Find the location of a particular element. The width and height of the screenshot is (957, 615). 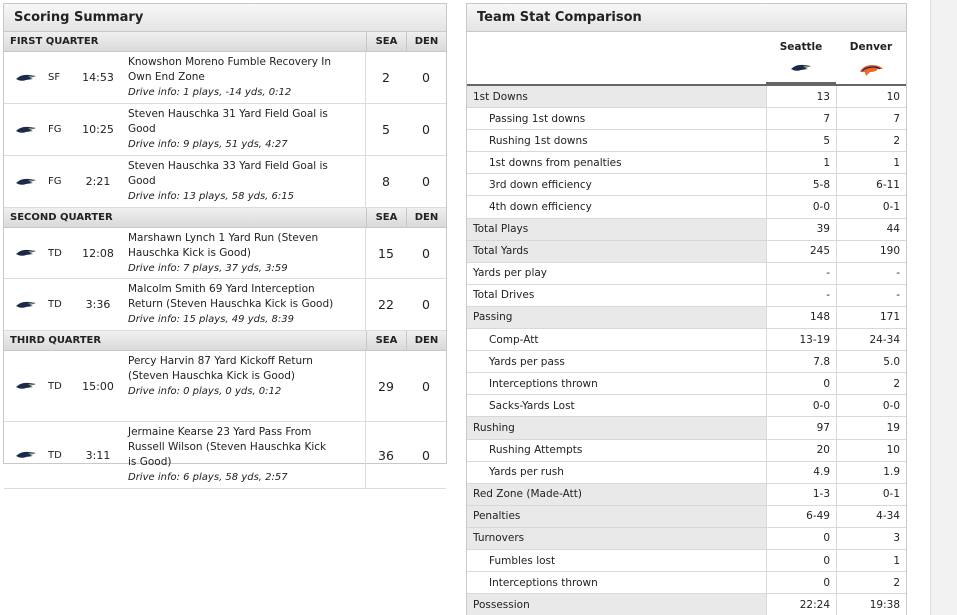

stat-row: Interceptions thrown 0 2 is located at coordinates (686, 384).